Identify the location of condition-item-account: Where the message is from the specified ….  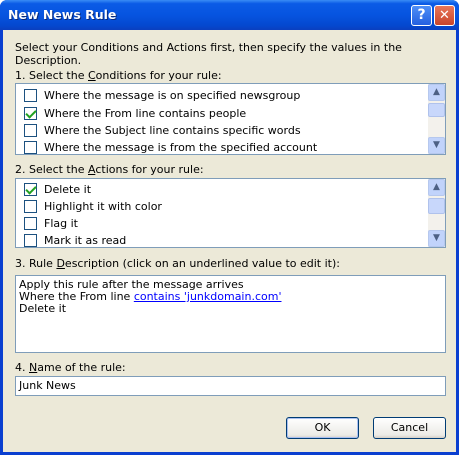
(170, 147).